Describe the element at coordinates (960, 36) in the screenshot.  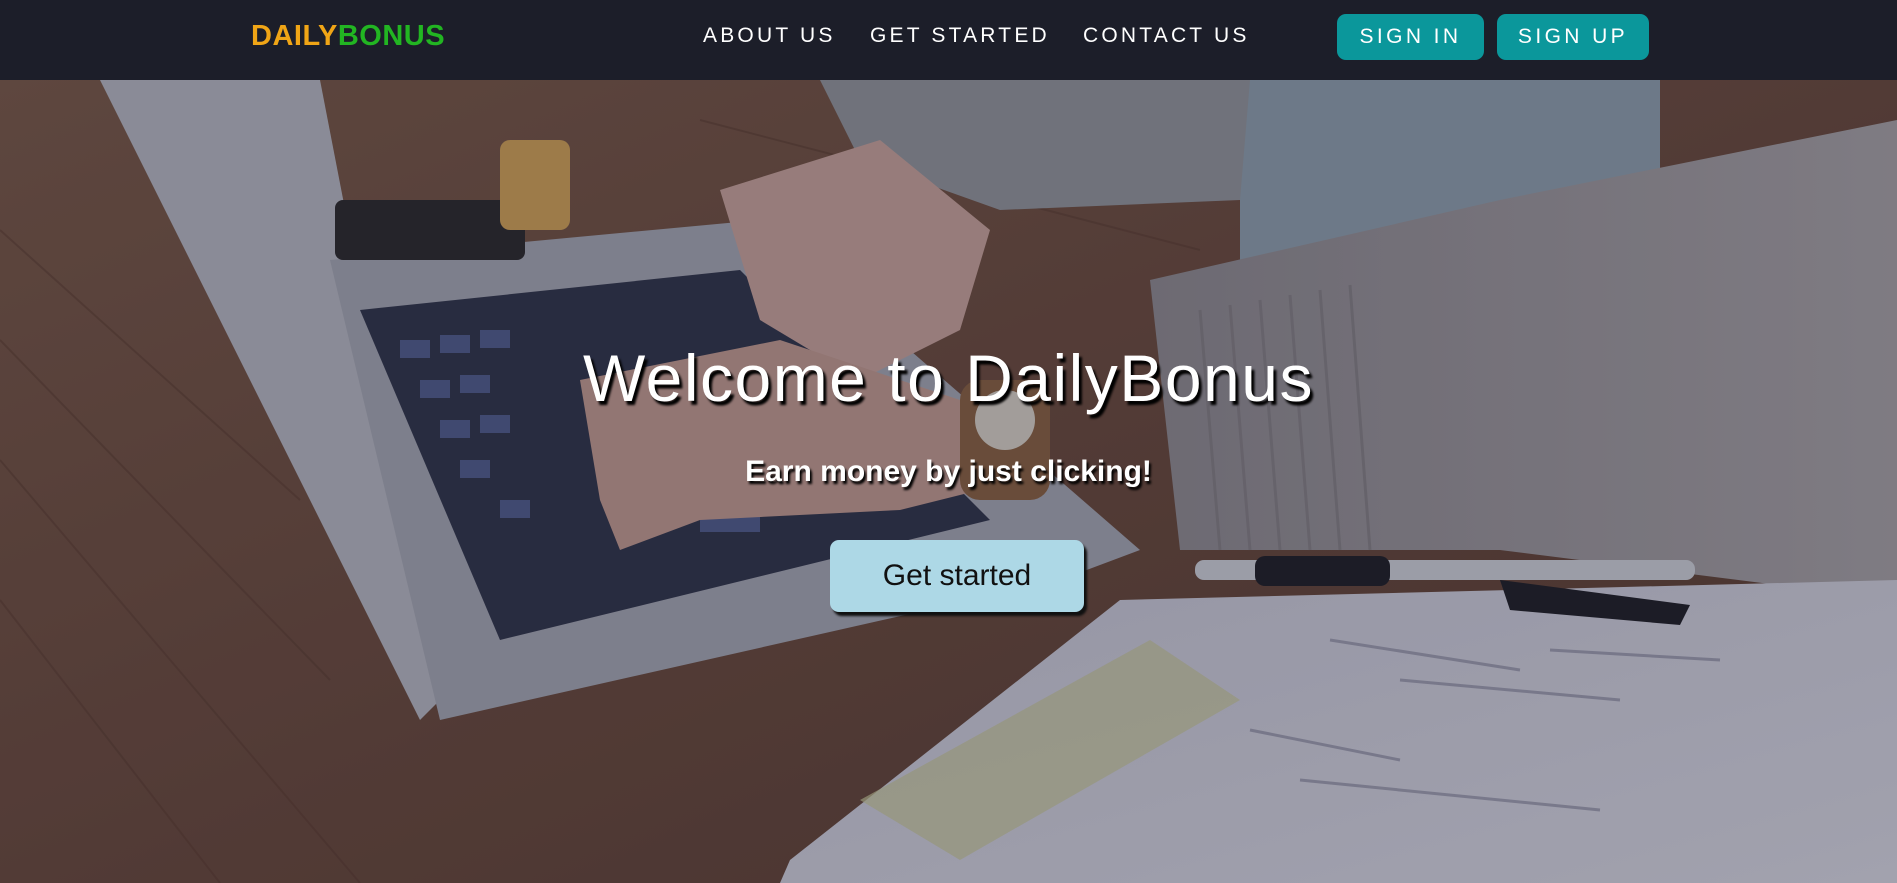
I see `nav-link-get-started: GET STARTED` at that location.